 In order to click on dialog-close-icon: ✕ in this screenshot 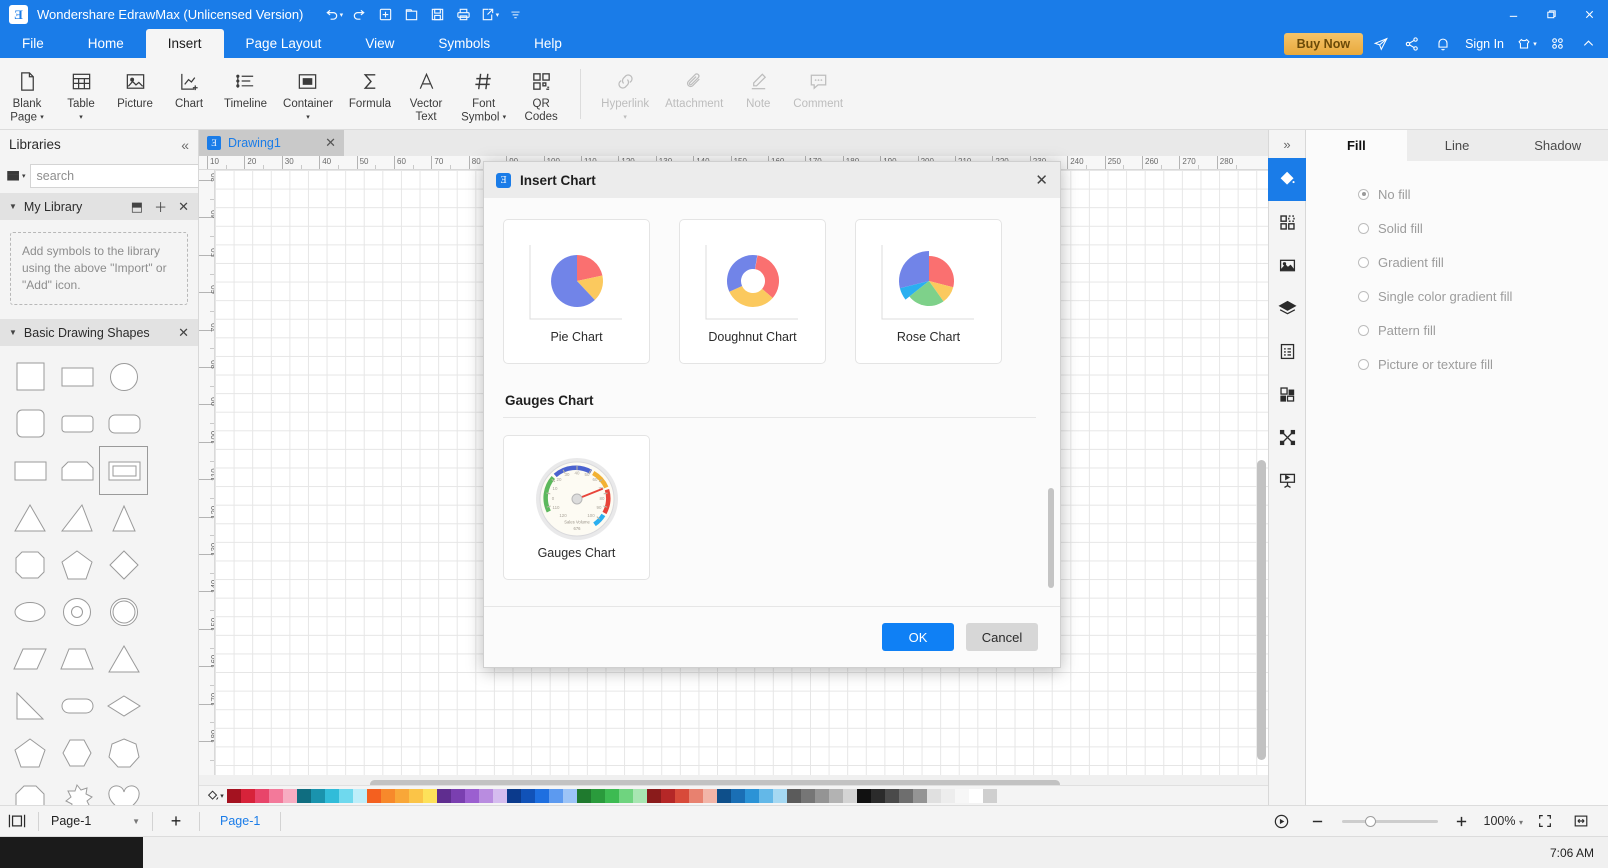, I will do `click(1041, 180)`.